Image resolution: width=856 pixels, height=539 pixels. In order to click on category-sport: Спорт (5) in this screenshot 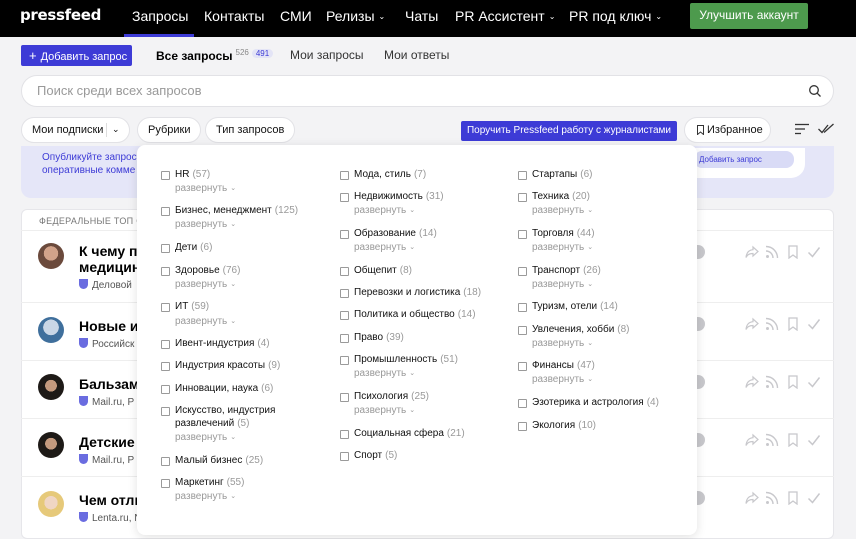, I will do `click(375, 455)`.